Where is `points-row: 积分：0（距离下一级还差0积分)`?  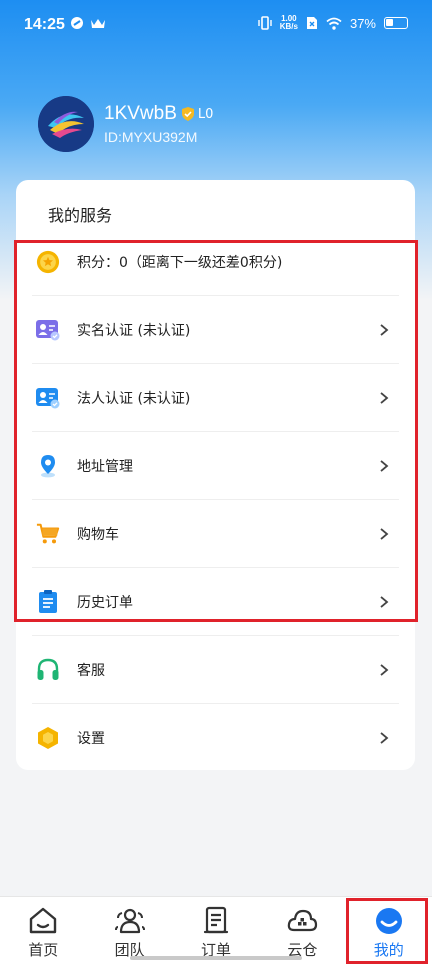
points-row: 积分：0（距离下一级还差0积分) is located at coordinates (215, 262).